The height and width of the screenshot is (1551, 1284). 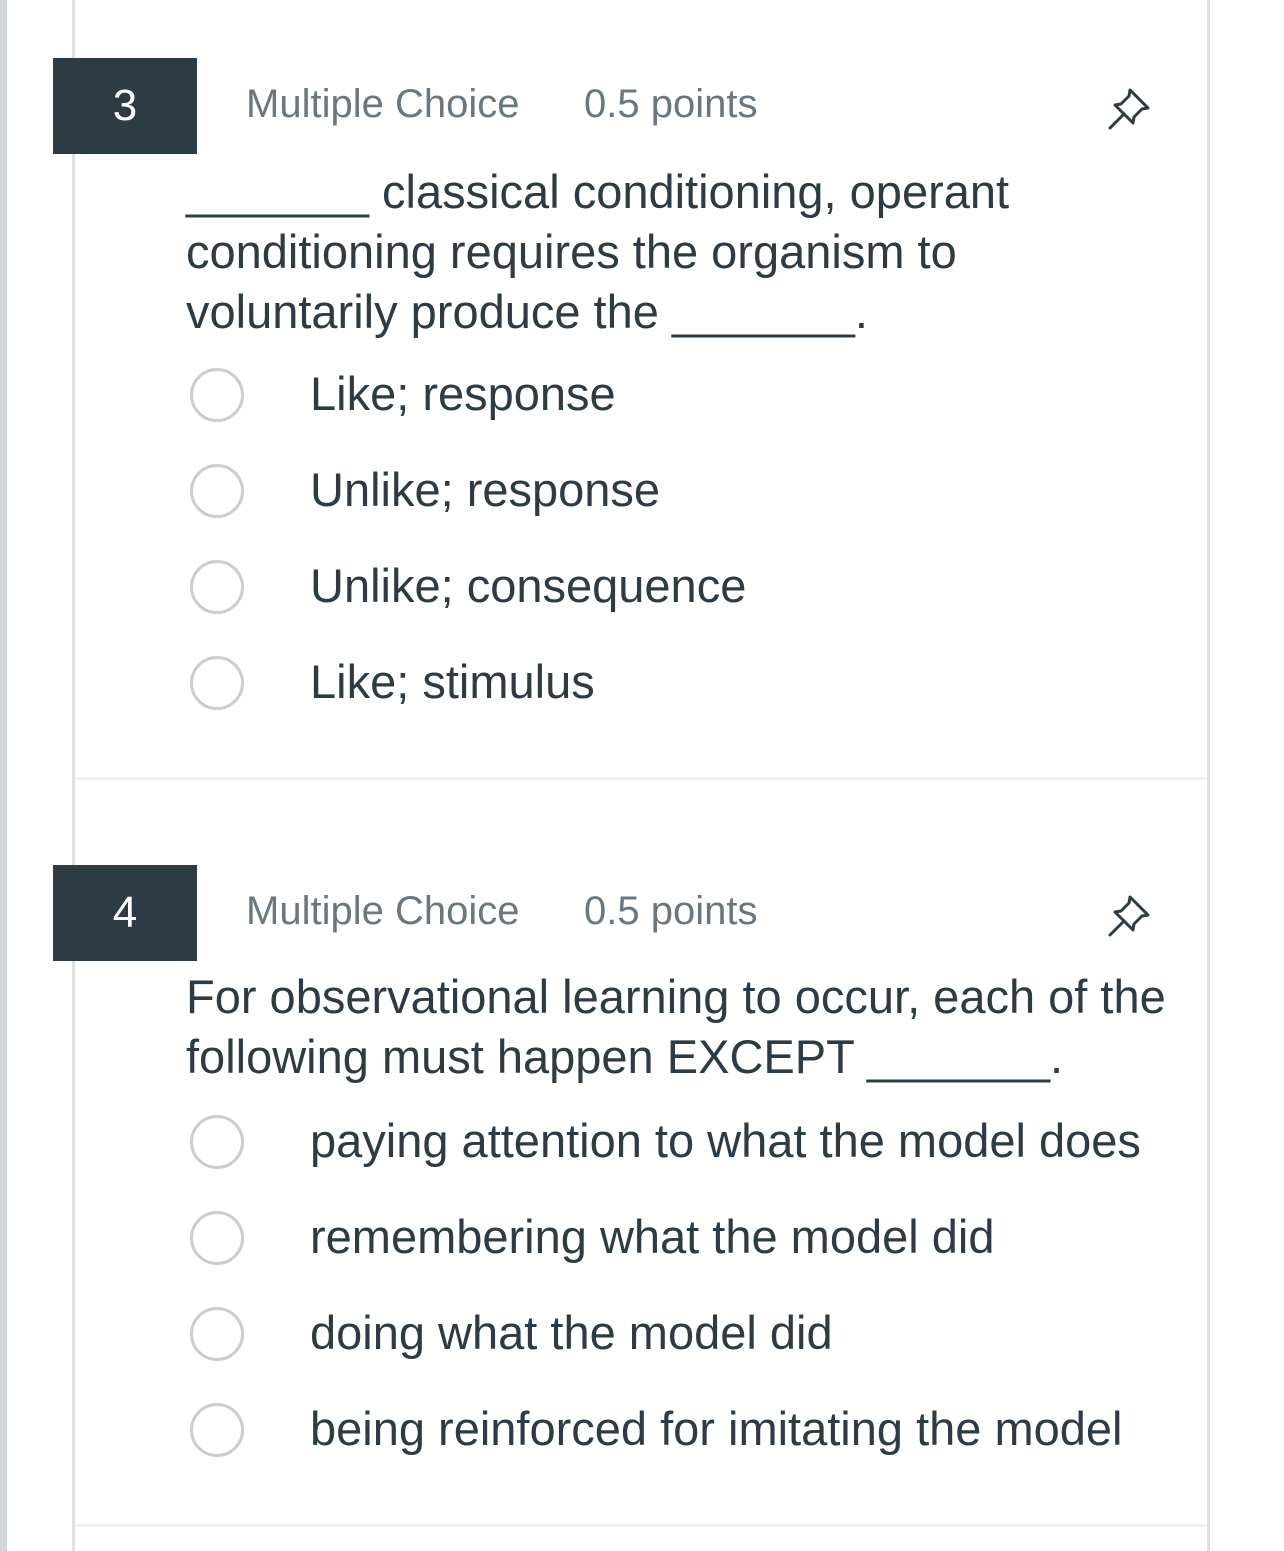 I want to click on answer-option: being reinforced for imitating the model, so click(x=681, y=1432).